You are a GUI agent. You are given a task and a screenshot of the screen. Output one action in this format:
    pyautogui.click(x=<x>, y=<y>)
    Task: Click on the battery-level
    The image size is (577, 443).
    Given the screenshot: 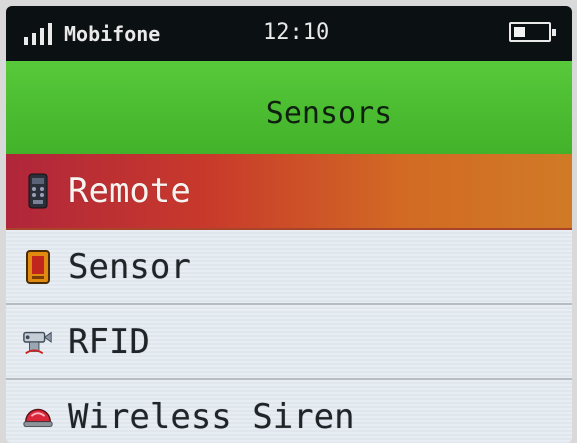 What is the action you would take?
    pyautogui.click(x=519, y=32)
    